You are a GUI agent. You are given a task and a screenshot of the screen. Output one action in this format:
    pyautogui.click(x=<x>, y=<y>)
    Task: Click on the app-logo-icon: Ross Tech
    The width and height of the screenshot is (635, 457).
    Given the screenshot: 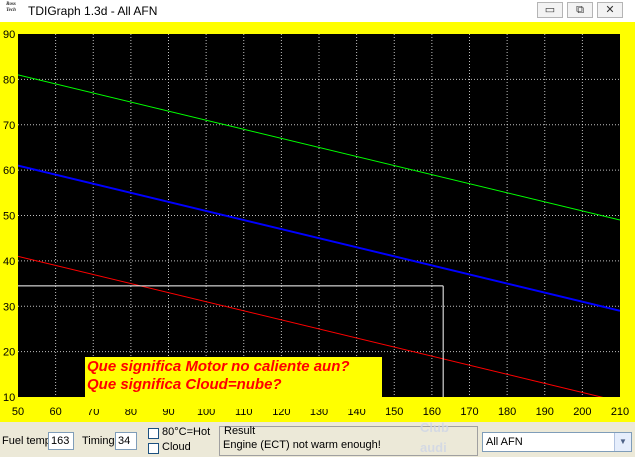 What is the action you would take?
    pyautogui.click(x=11, y=10)
    